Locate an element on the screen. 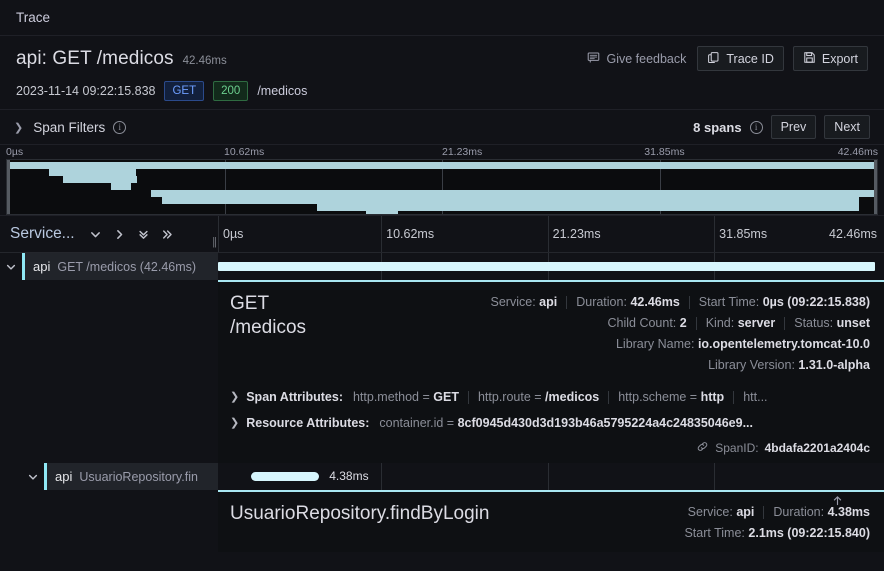 The height and width of the screenshot is (571, 884). meta-value: api is located at coordinates (548, 302).